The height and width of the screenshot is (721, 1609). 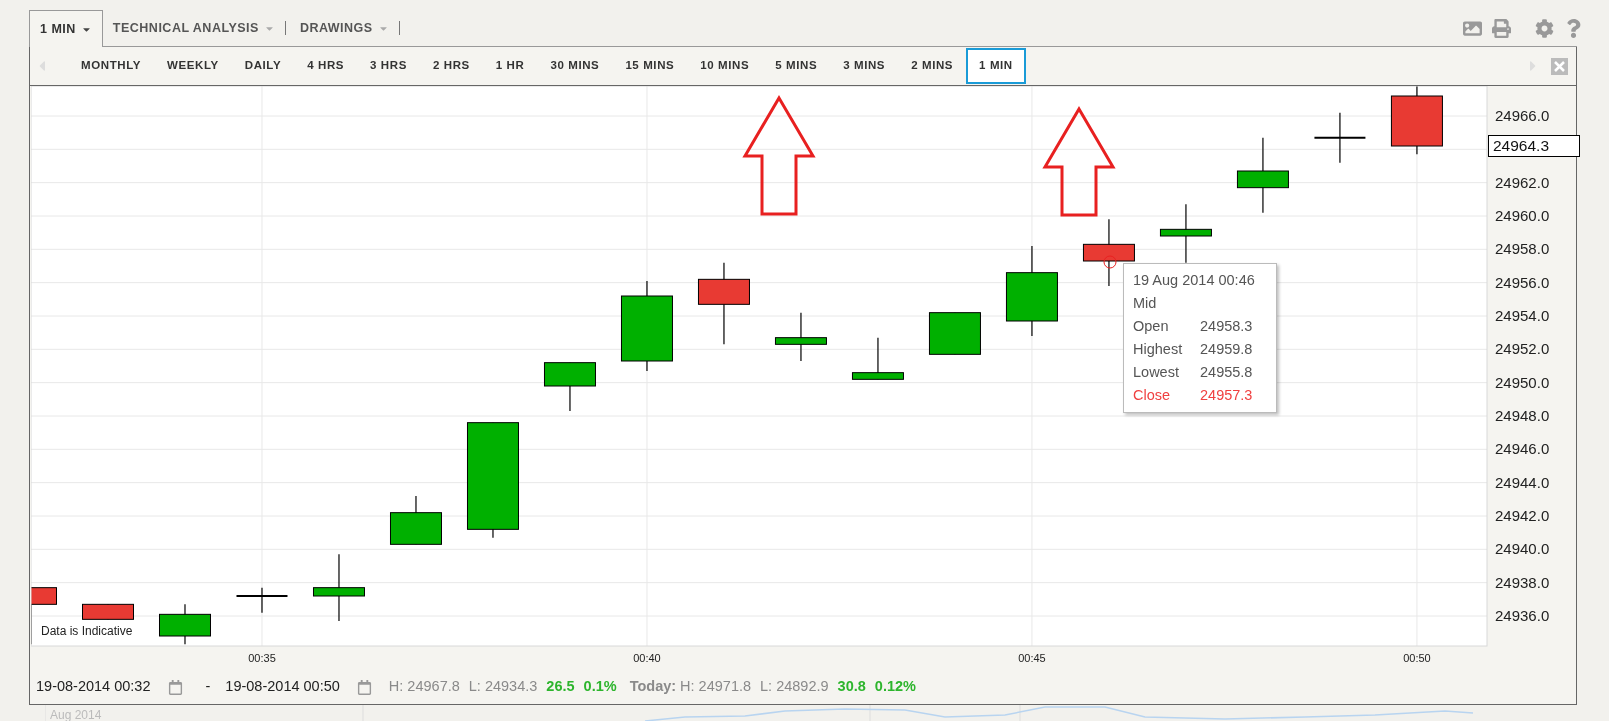 What do you see at coordinates (1522, 449) in the screenshot?
I see `y-axis-label: 24946.0` at bounding box center [1522, 449].